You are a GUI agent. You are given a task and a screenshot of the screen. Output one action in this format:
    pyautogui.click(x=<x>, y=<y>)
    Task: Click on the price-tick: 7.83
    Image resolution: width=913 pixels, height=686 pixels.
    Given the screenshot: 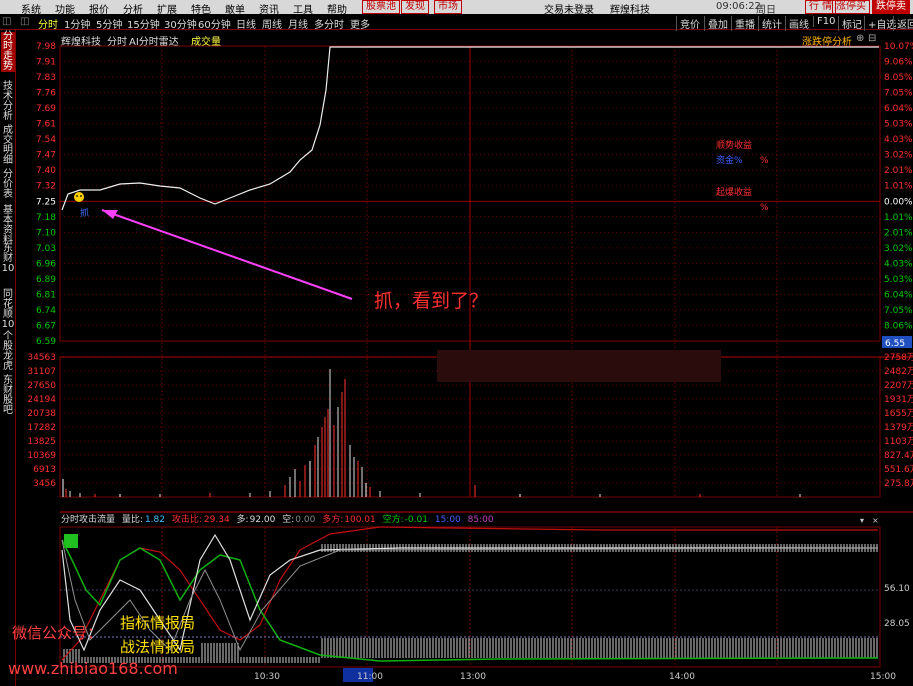 What is the action you would take?
    pyautogui.click(x=46, y=78)
    